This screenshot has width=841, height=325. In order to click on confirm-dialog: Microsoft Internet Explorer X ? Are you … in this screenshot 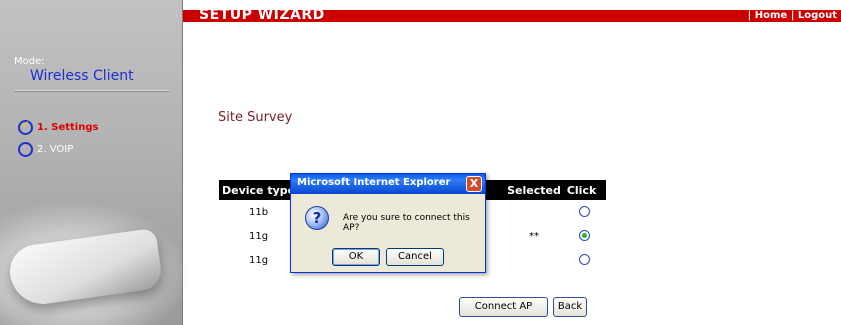, I will do `click(388, 223)`.